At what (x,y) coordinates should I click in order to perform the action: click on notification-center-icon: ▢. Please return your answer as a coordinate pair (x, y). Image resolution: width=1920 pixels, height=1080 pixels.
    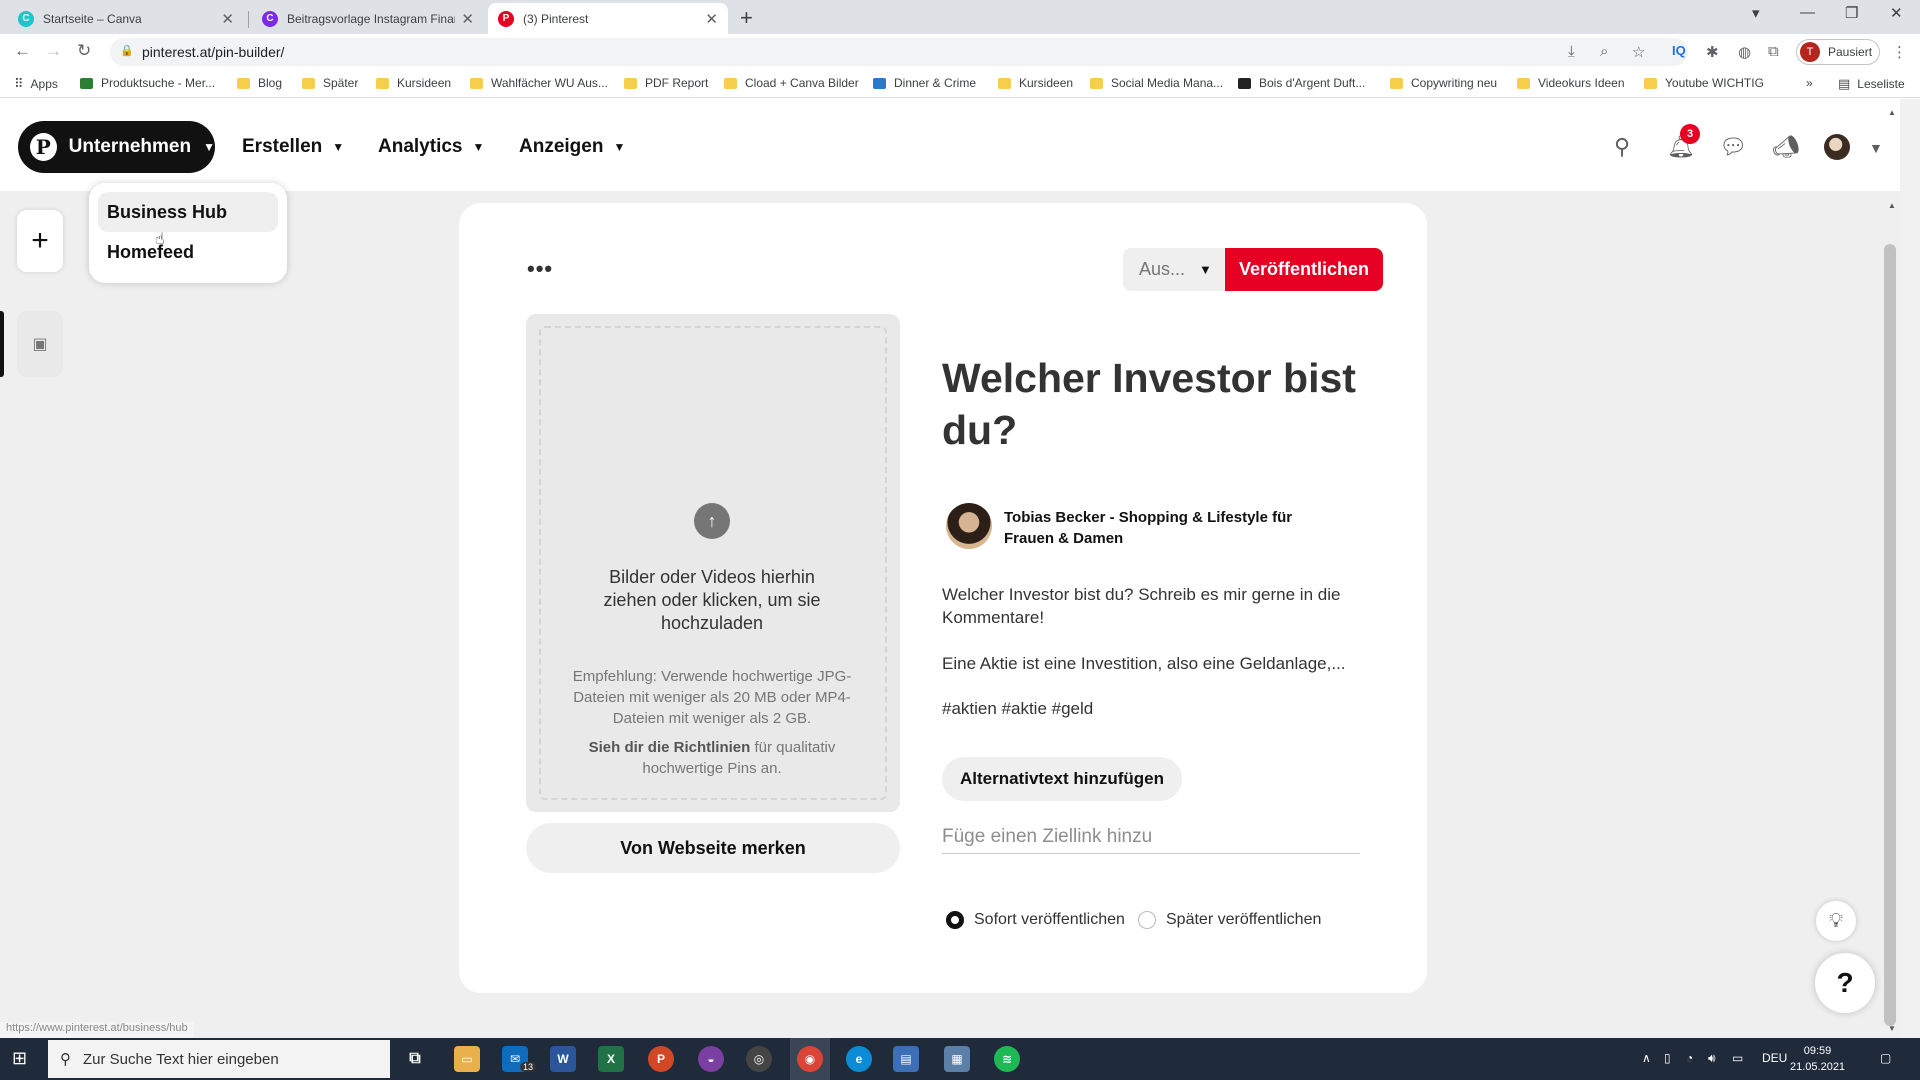
    Looking at the image, I should click on (1885, 1058).